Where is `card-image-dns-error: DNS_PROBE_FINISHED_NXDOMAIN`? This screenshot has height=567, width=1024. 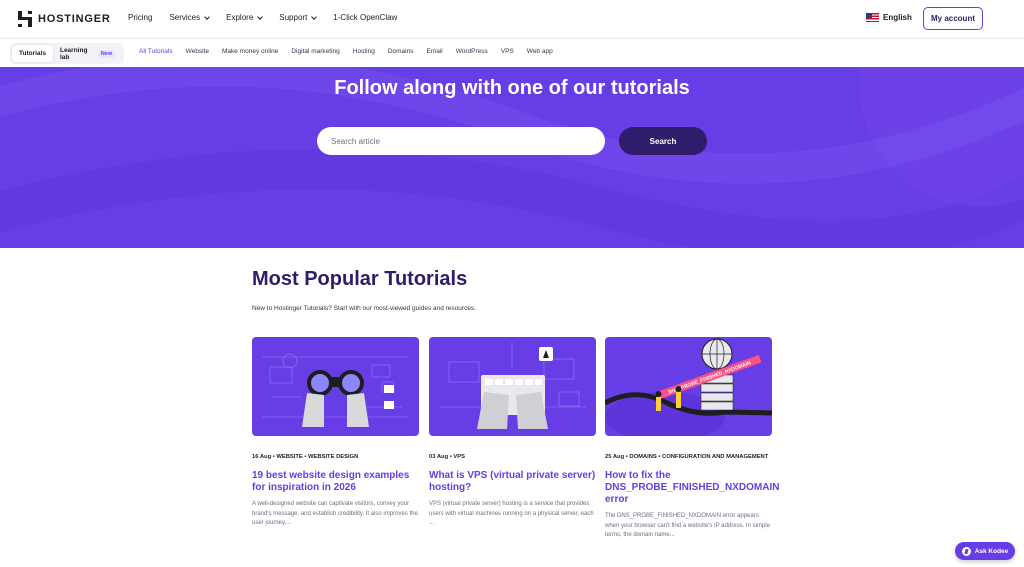
card-image-dns-error: DNS_PROBE_FINISHED_NXDOMAIN is located at coordinates (688, 386).